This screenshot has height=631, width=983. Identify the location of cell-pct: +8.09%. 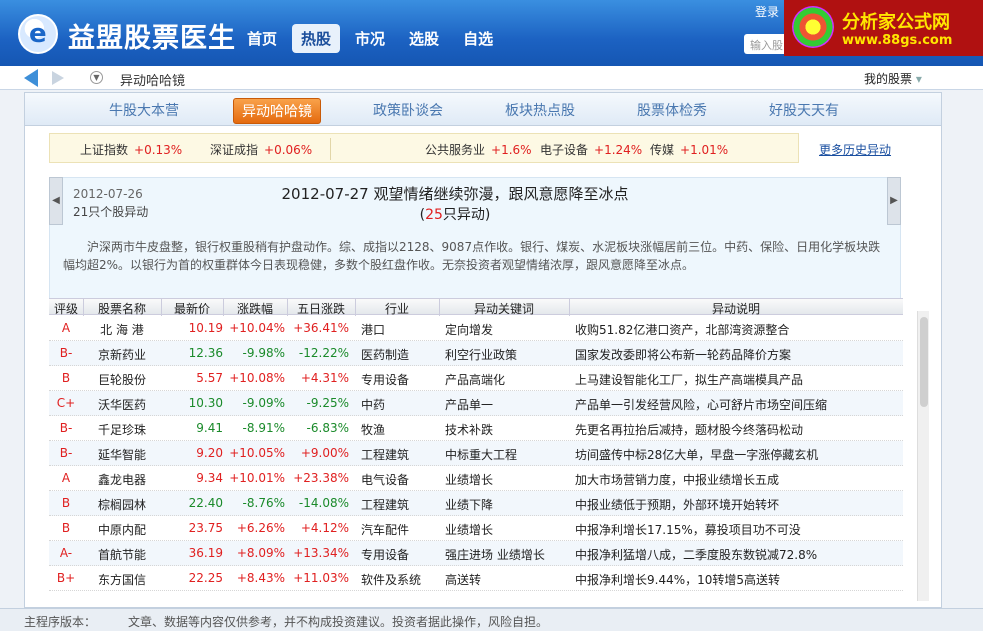
(260, 553).